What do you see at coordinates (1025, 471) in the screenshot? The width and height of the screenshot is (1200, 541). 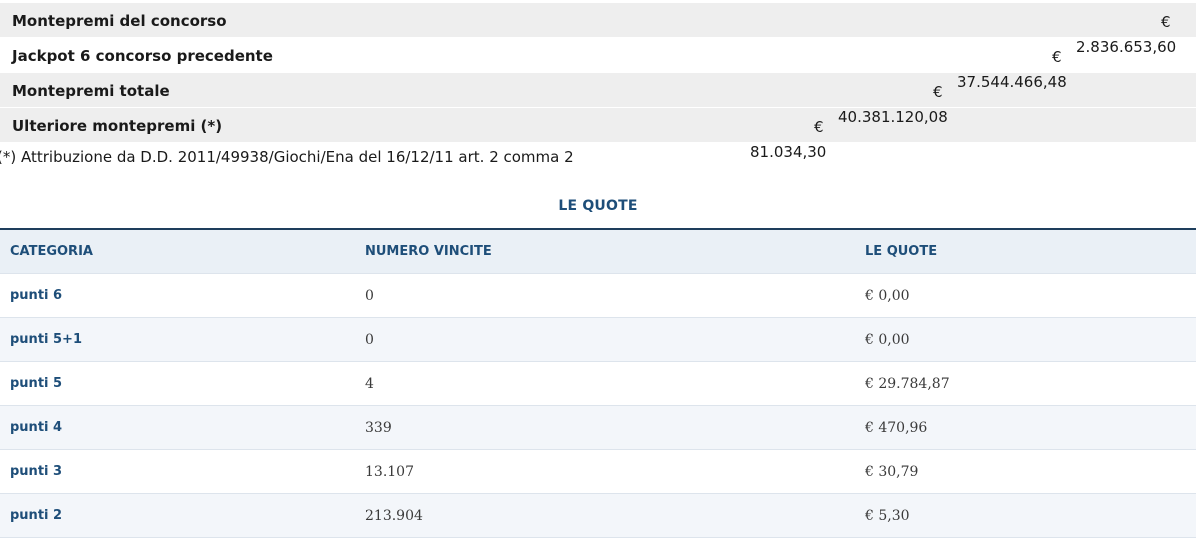 I see `cell-quota: € 30,79` at bounding box center [1025, 471].